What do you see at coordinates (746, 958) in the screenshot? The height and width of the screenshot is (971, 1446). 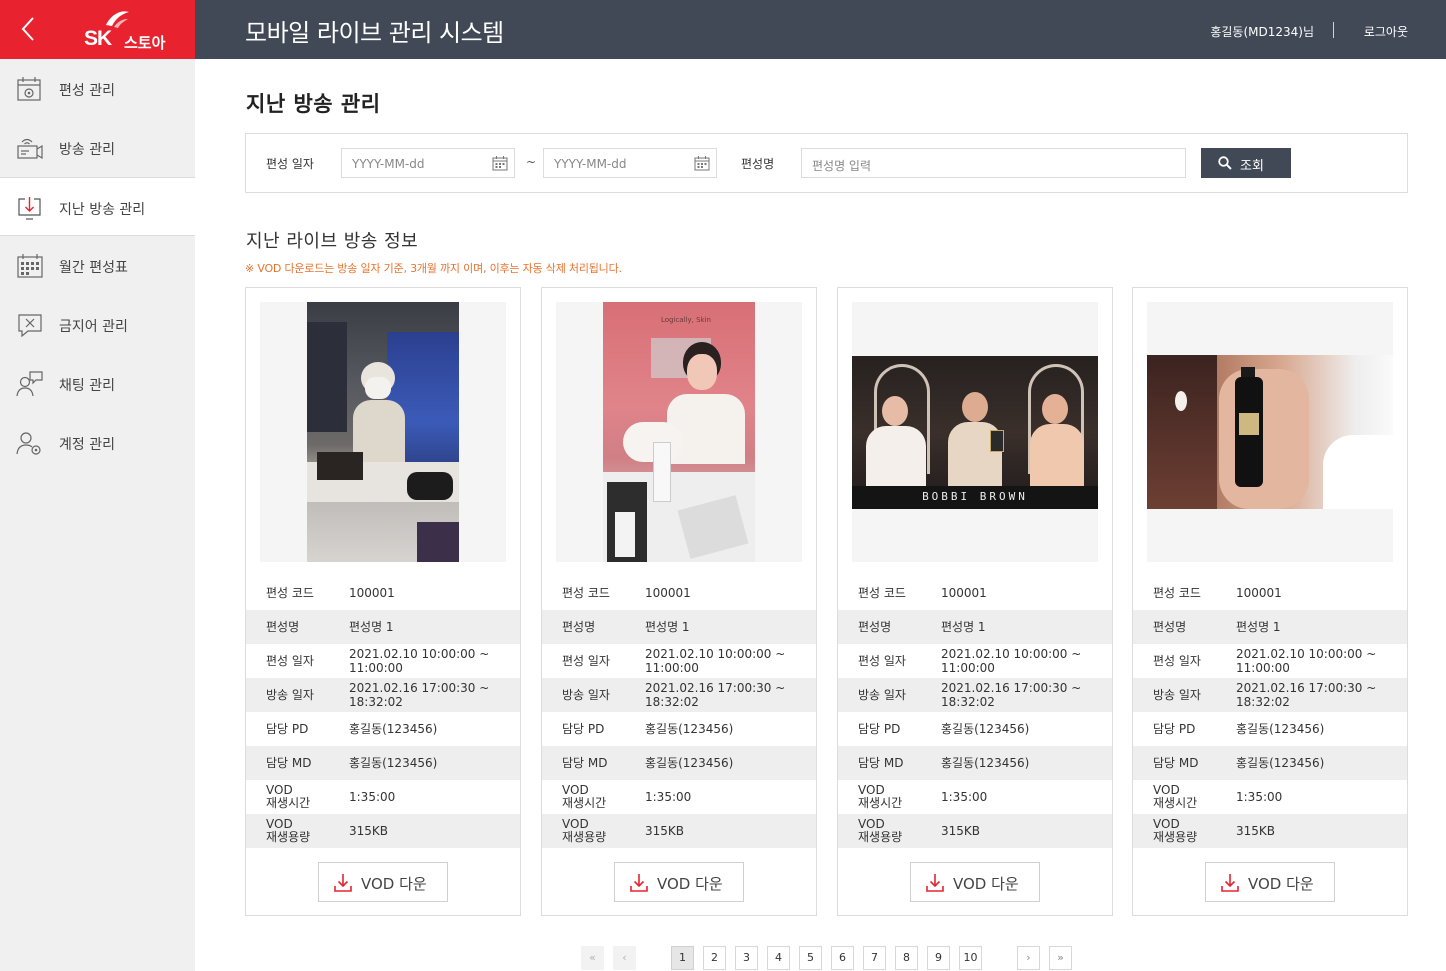 I see `page-button-3: 3` at bounding box center [746, 958].